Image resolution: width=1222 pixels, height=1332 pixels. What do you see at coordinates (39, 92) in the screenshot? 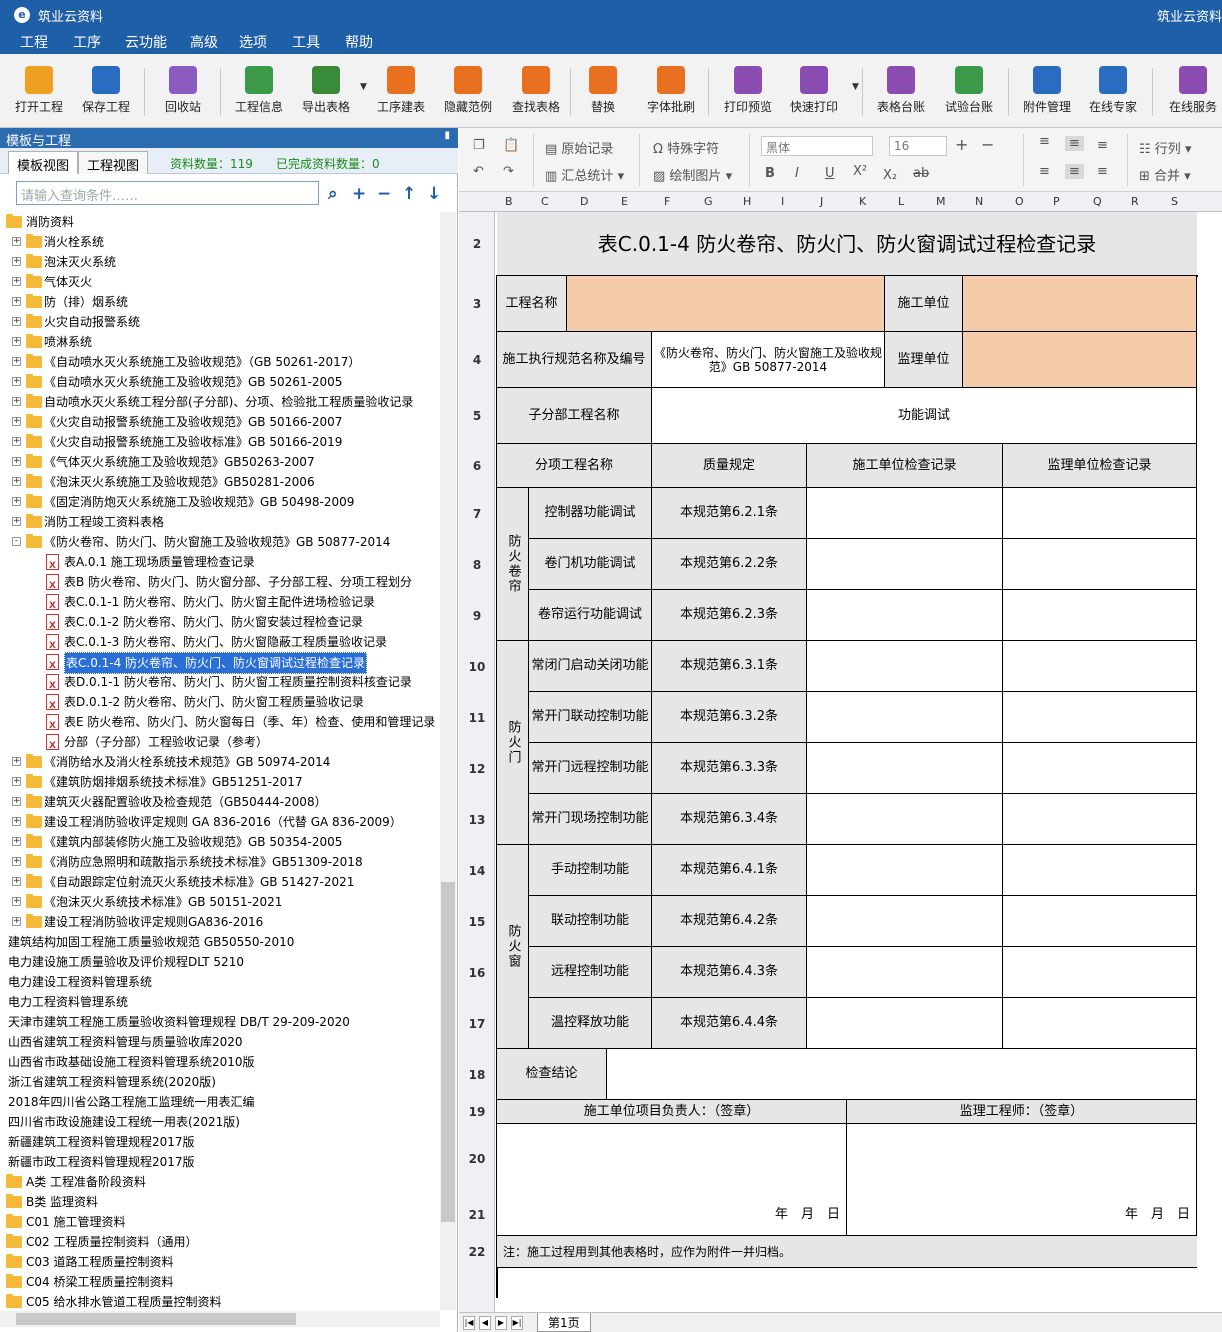
I see `ribbon-button-0: 打开工程` at bounding box center [39, 92].